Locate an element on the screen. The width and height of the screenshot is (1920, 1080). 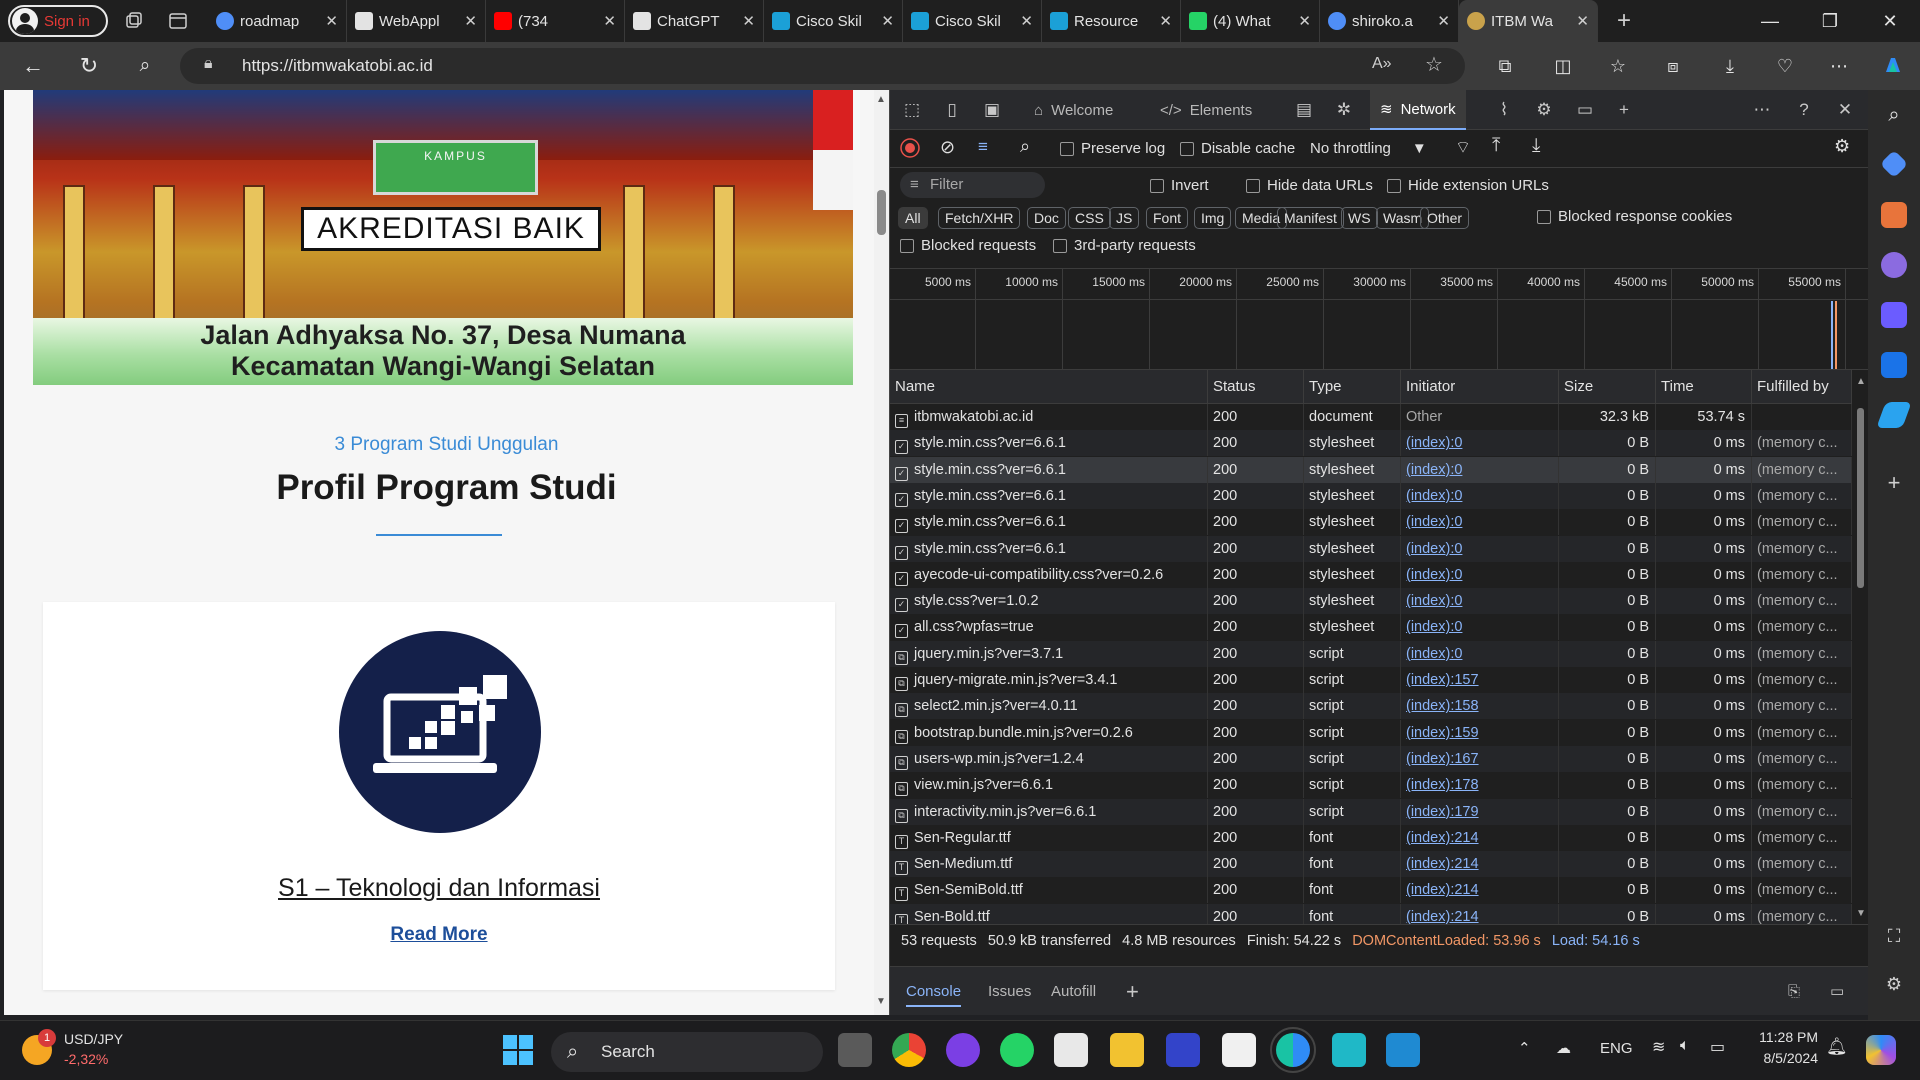
downloads-icon: ⤓ is located at coordinates (1730, 66).